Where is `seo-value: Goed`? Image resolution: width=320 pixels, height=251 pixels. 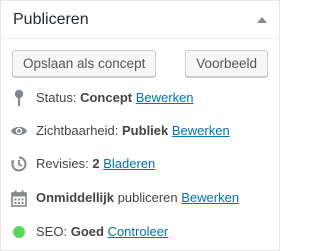
seo-value: Goed is located at coordinates (87, 231).